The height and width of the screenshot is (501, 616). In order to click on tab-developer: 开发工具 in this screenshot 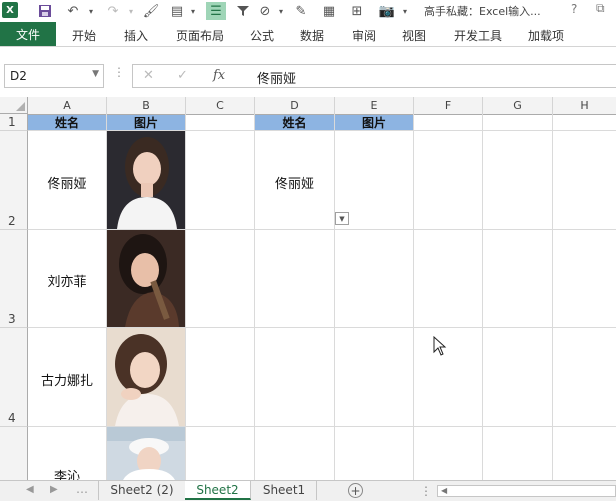, I will do `click(478, 35)`.